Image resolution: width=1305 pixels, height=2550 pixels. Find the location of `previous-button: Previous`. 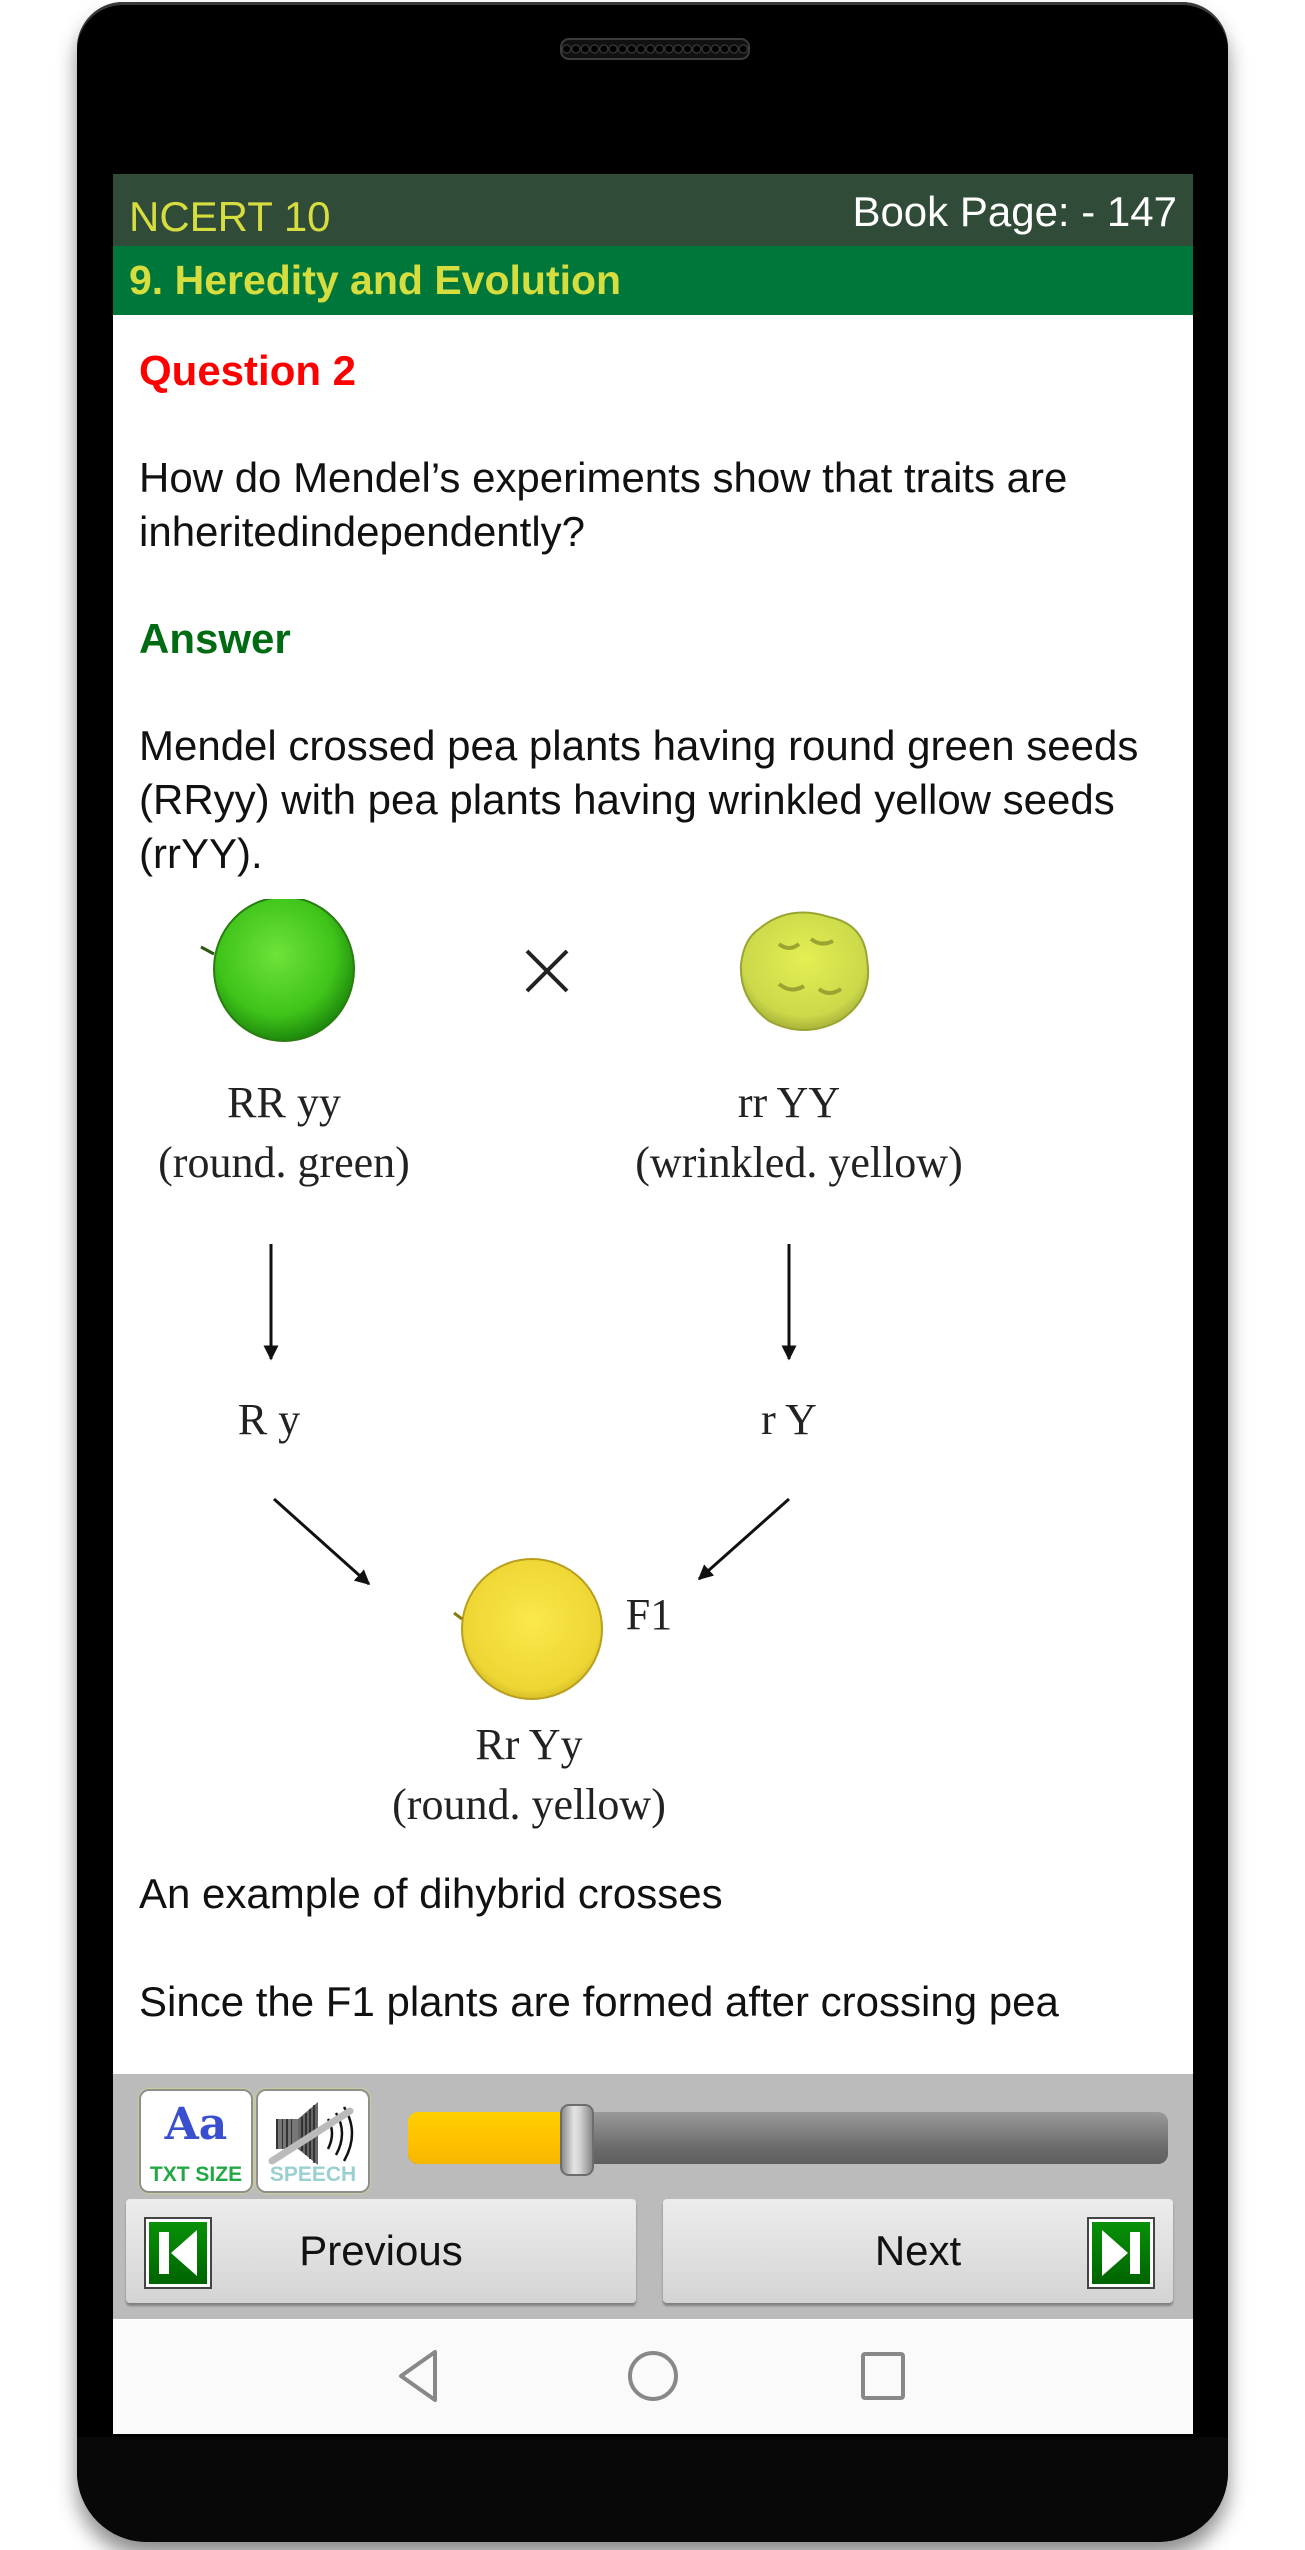

previous-button: Previous is located at coordinates (381, 2251).